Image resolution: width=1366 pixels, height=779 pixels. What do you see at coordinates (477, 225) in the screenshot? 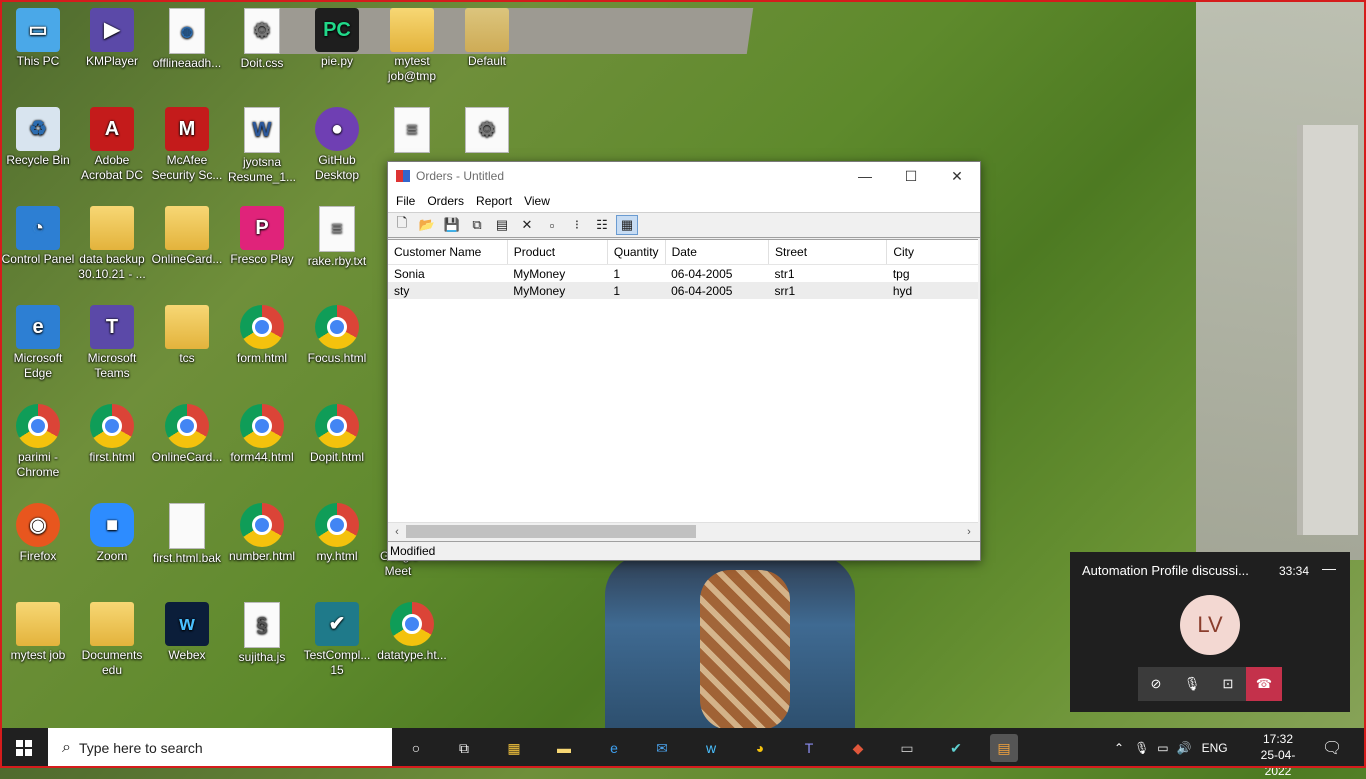
I see `copy-icon: ⧉` at bounding box center [477, 225].